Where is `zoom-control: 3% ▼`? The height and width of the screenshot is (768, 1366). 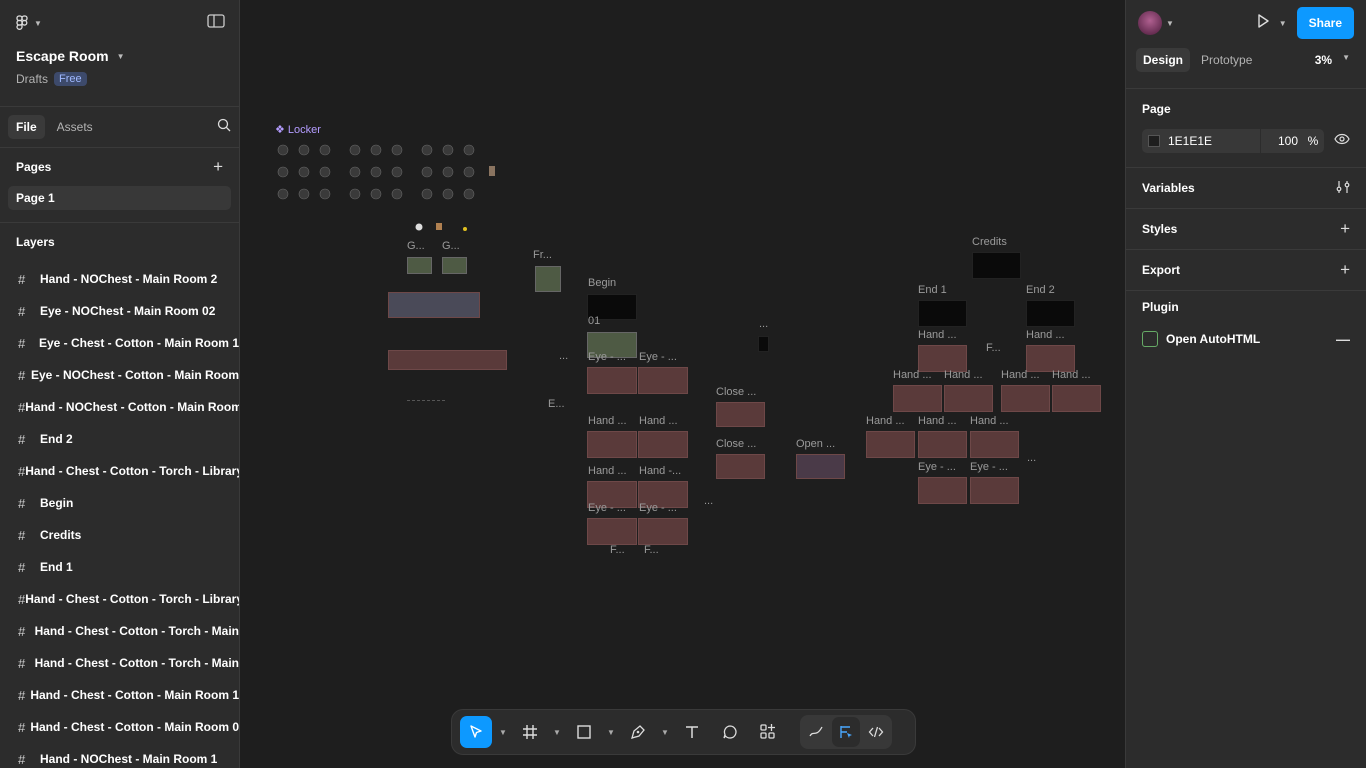 zoom-control: 3% ▼ is located at coordinates (1335, 60).